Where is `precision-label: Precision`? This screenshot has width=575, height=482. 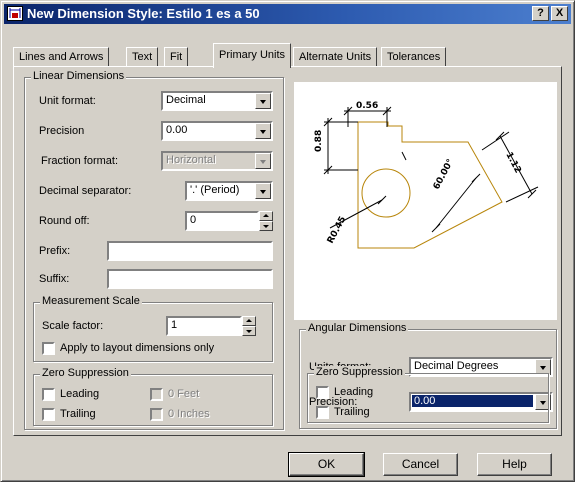
precision-label: Precision is located at coordinates (62, 131).